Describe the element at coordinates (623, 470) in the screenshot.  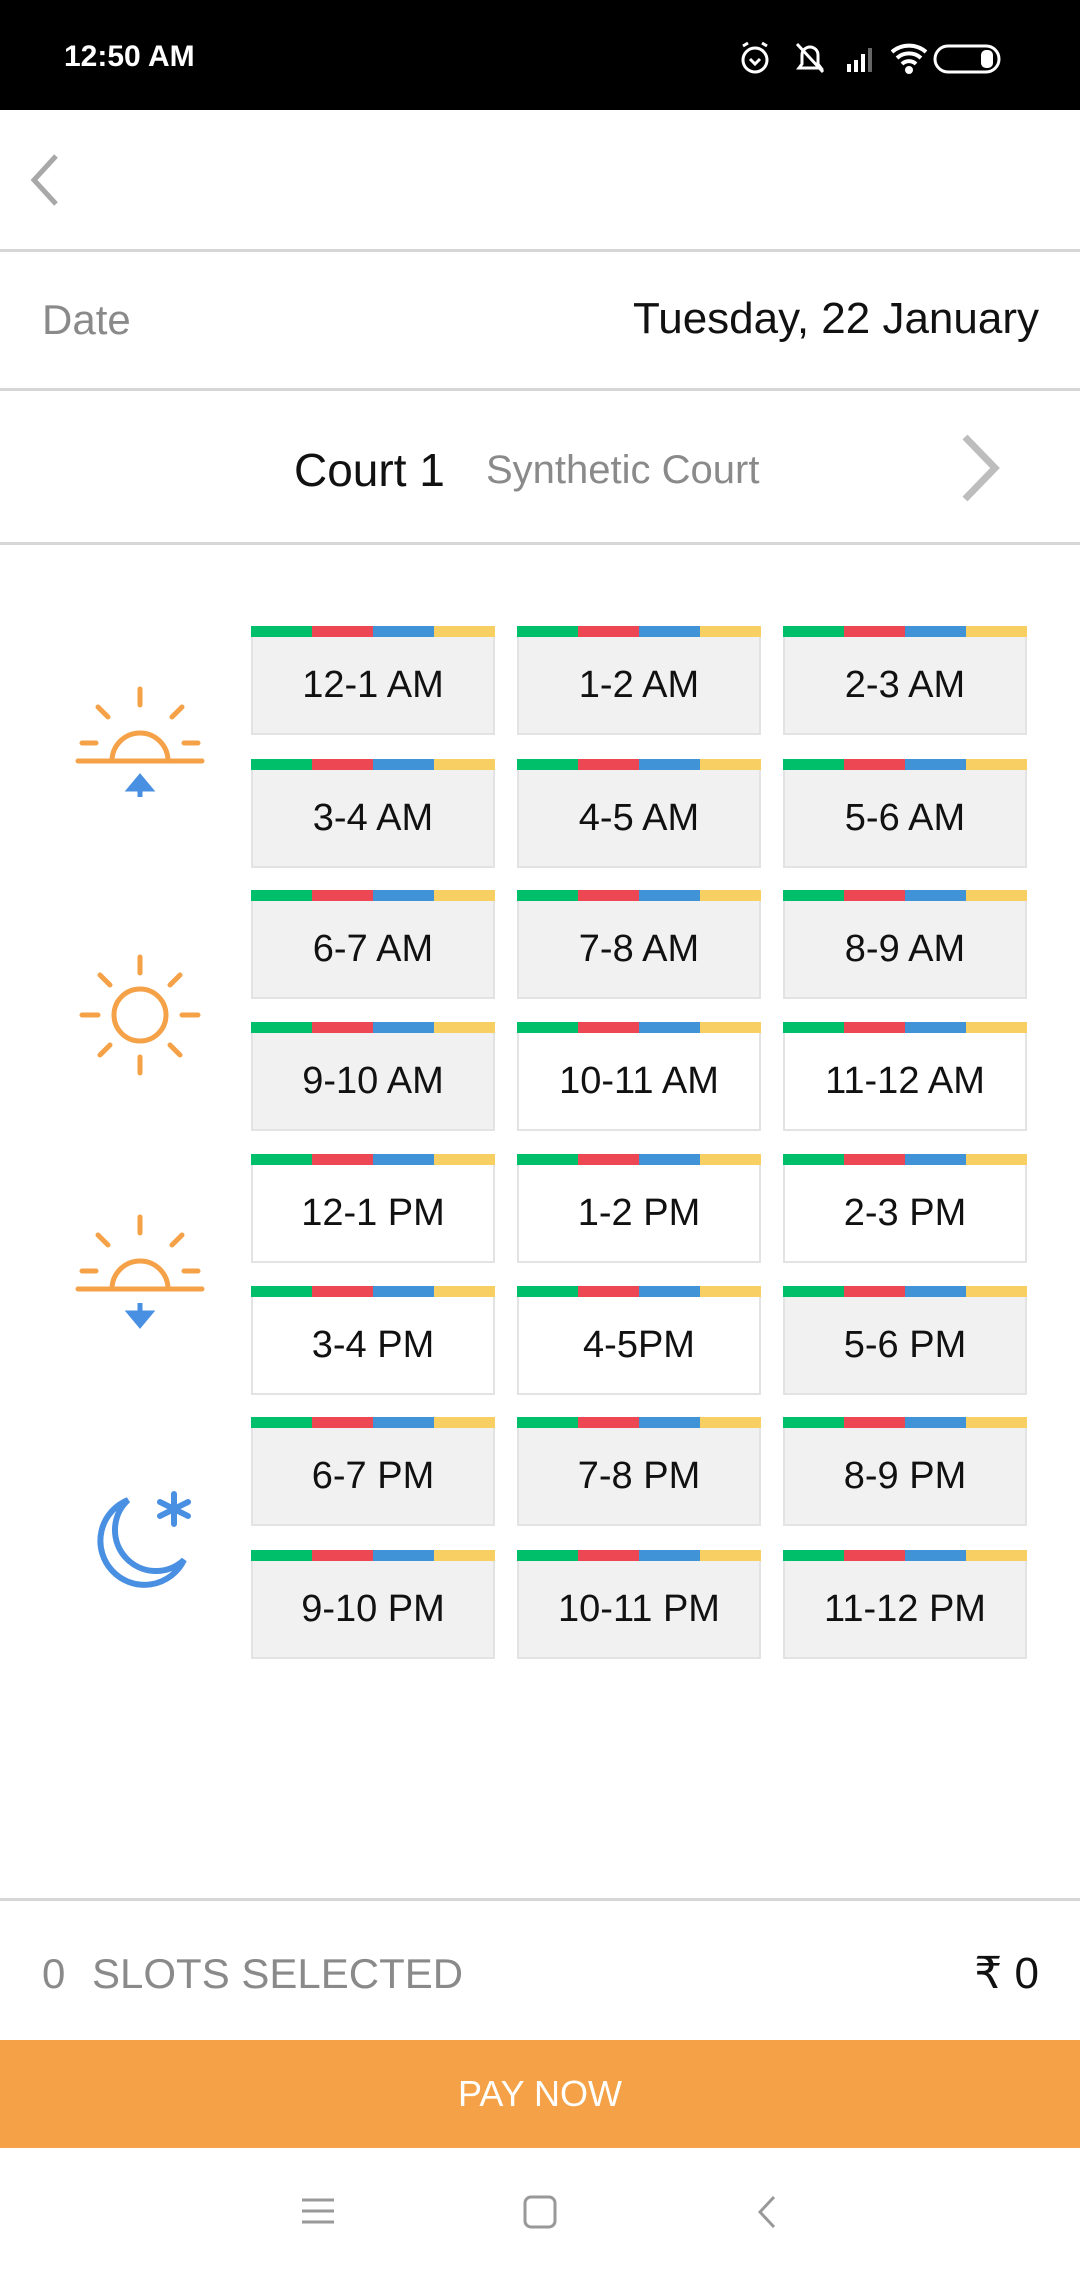
I see `court-type: Synthetic Court` at that location.